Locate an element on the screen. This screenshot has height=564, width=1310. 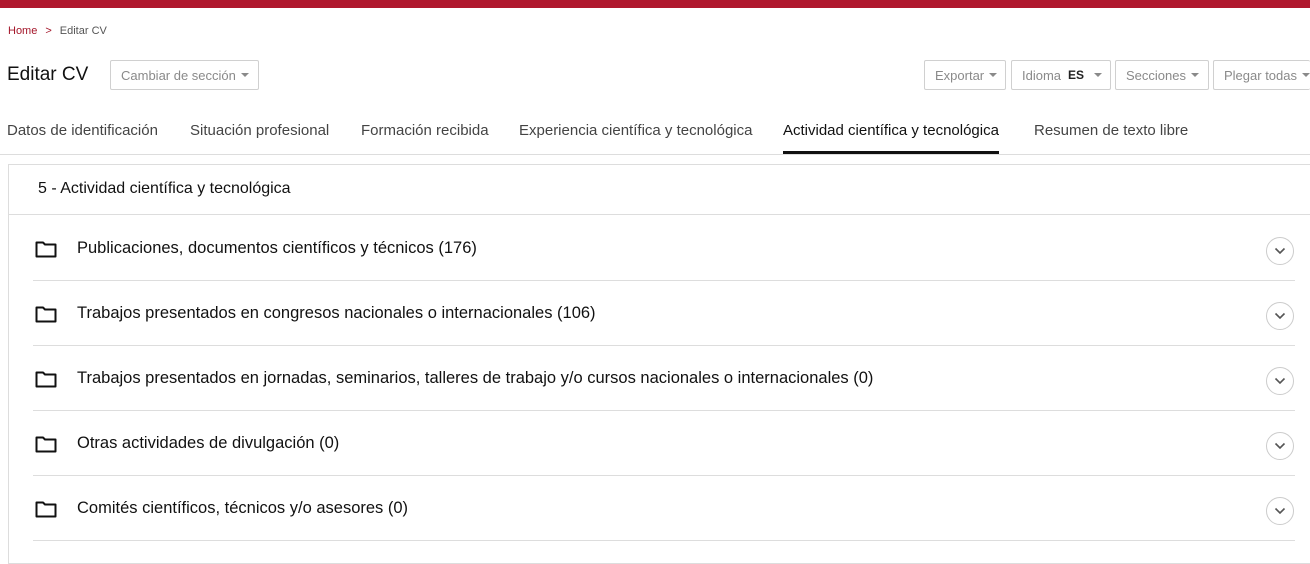
change-section-dropdown: Cambiar de sección is located at coordinates (184, 75).